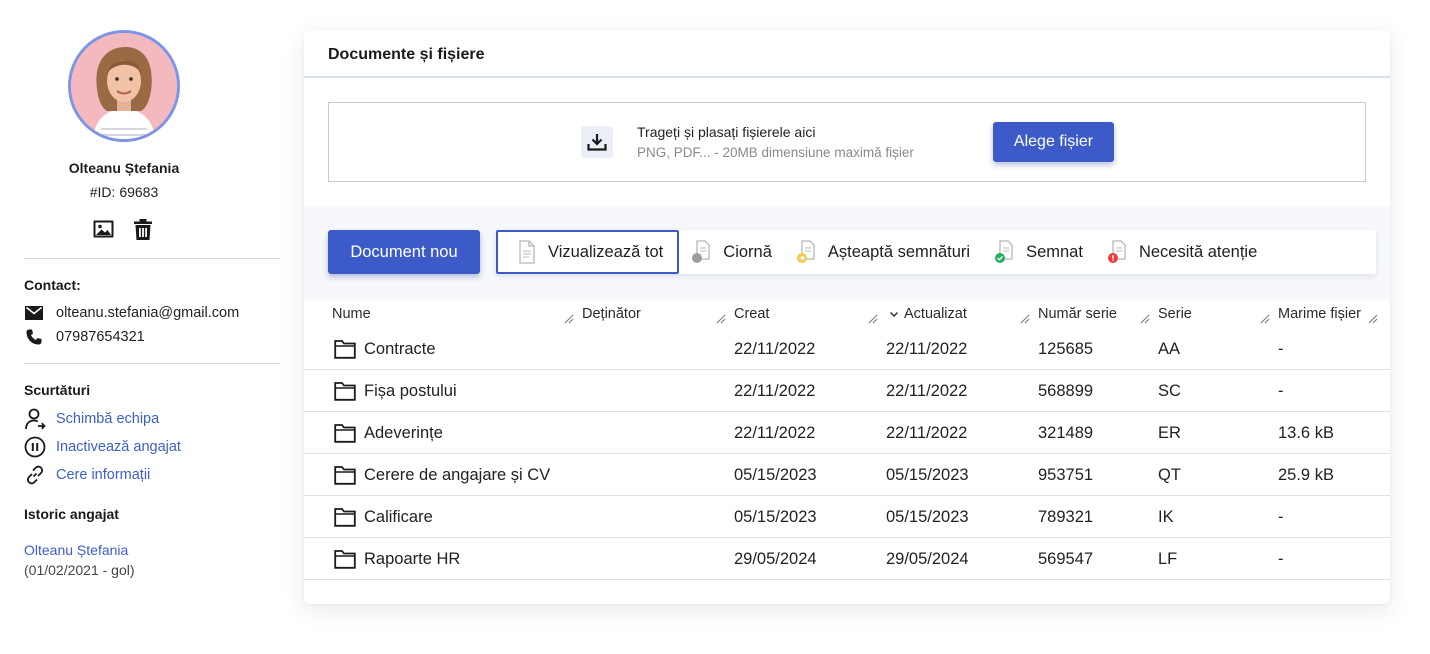  Describe the element at coordinates (1077, 314) in the screenshot. I see `column-header-serial-number: Număr serie` at that location.